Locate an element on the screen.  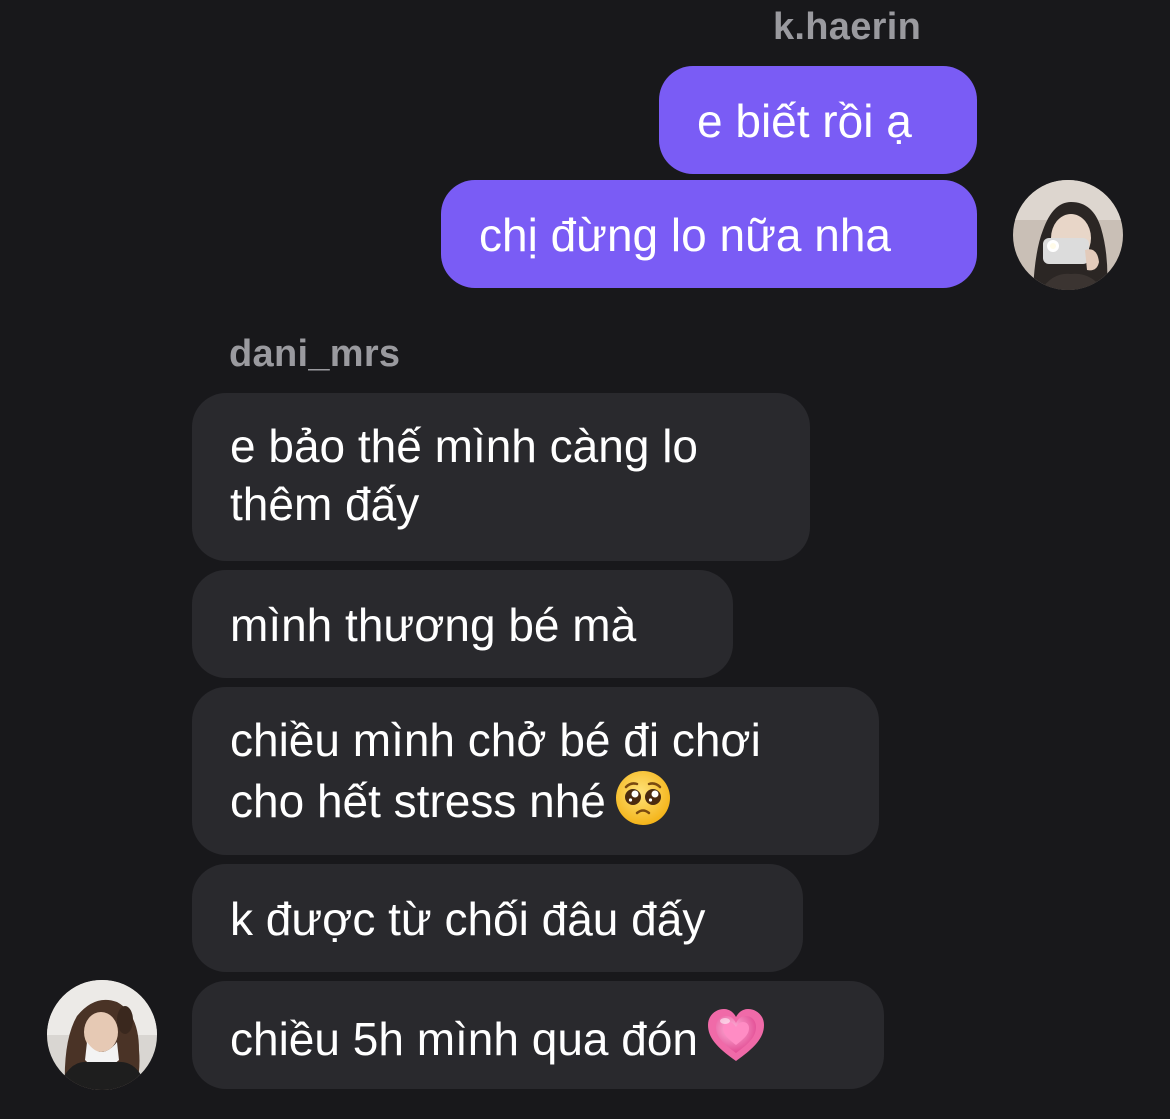
growing-heart-icon is located at coordinates (736, 1042).